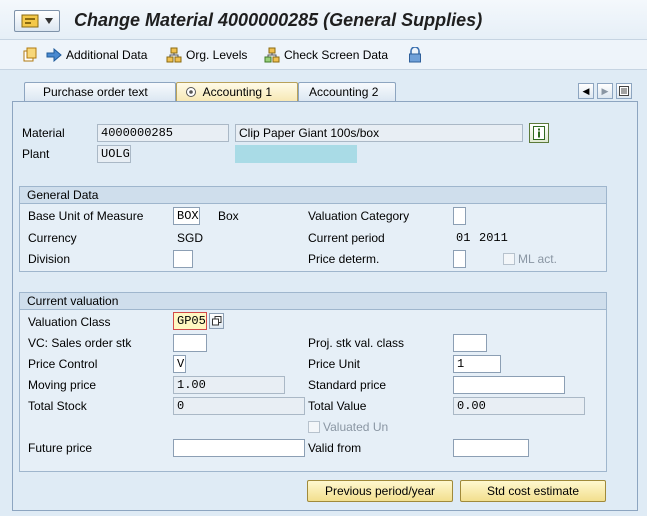 The width and height of the screenshot is (647, 516). Describe the element at coordinates (174, 55) in the screenshot. I see `org-hierarchy-icon` at that location.